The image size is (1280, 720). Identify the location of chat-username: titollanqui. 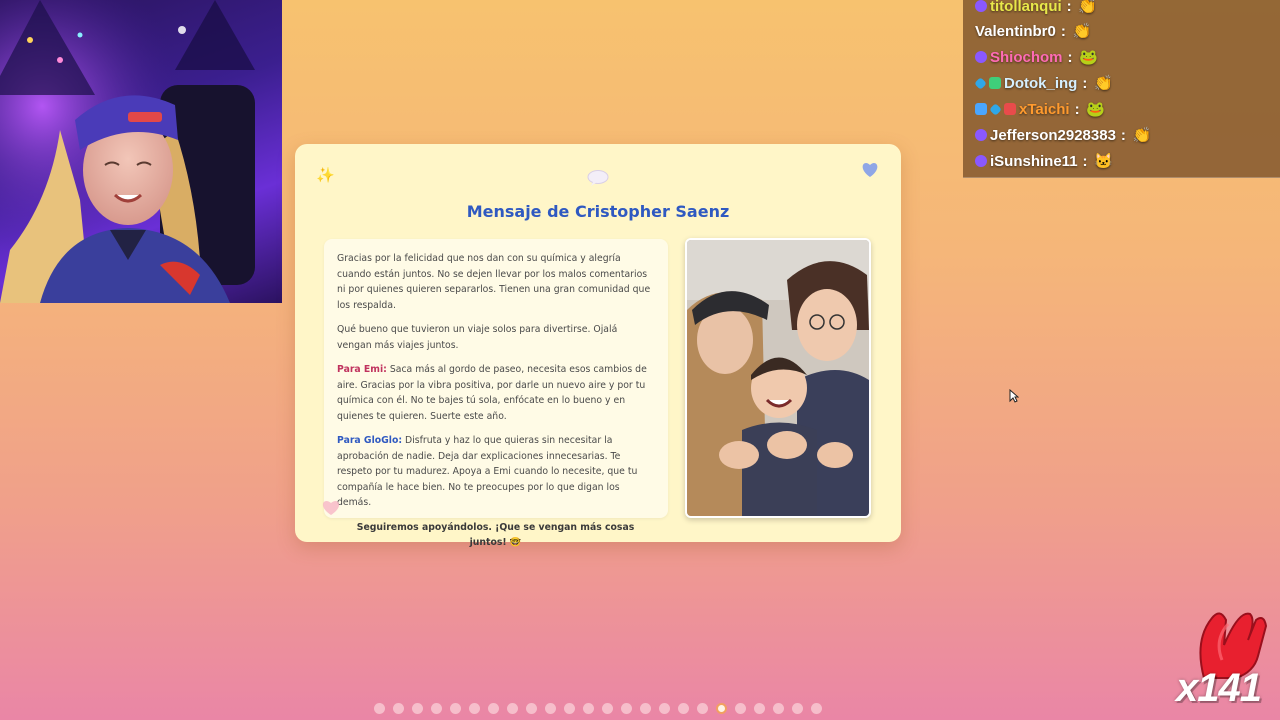
(1026, 7).